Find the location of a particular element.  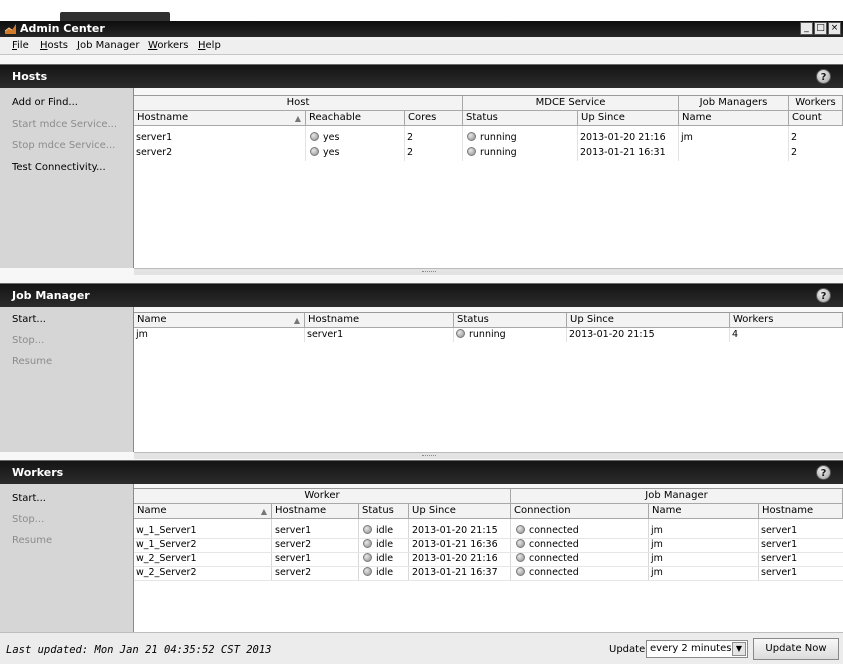

background-window-strip is located at coordinates (421, 10).